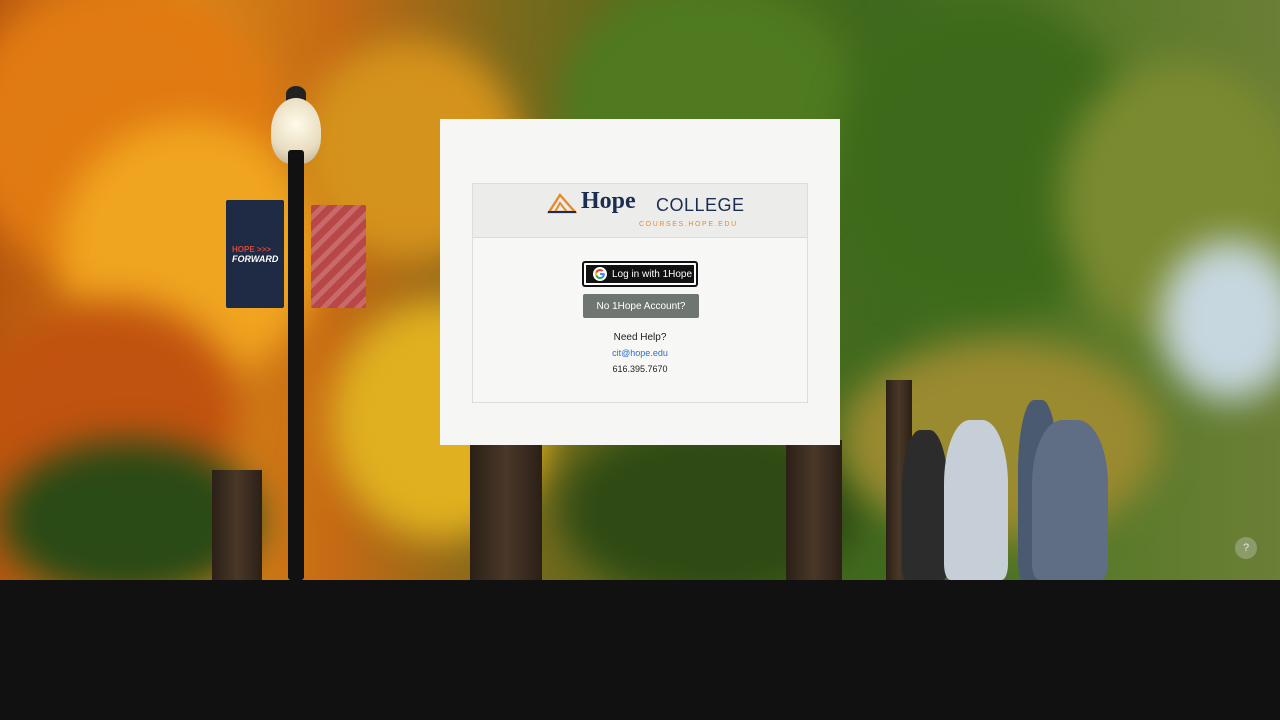 This screenshot has width=1280, height=720. What do you see at coordinates (296, 365) in the screenshot?
I see `lamp-pole` at bounding box center [296, 365].